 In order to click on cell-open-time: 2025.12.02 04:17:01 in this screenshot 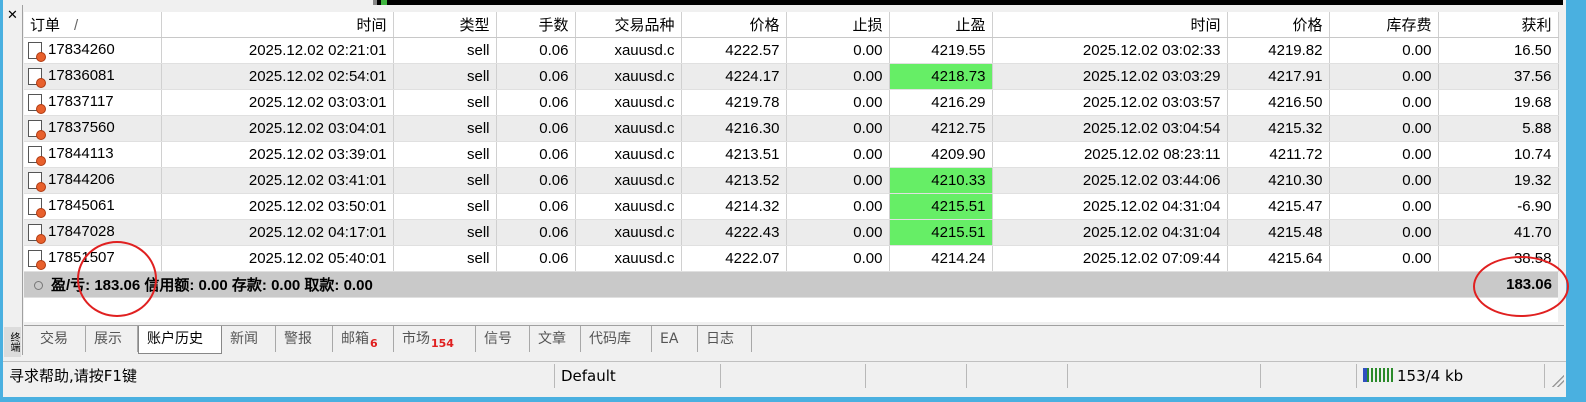, I will do `click(277, 232)`.